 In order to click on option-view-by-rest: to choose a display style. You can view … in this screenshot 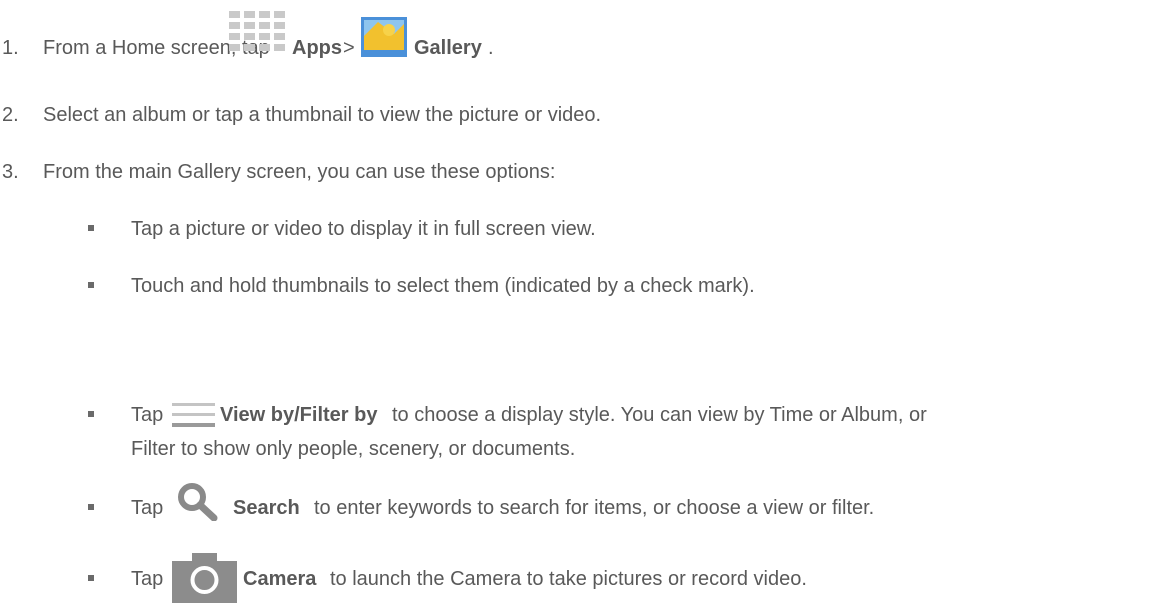, I will do `click(659, 415)`.